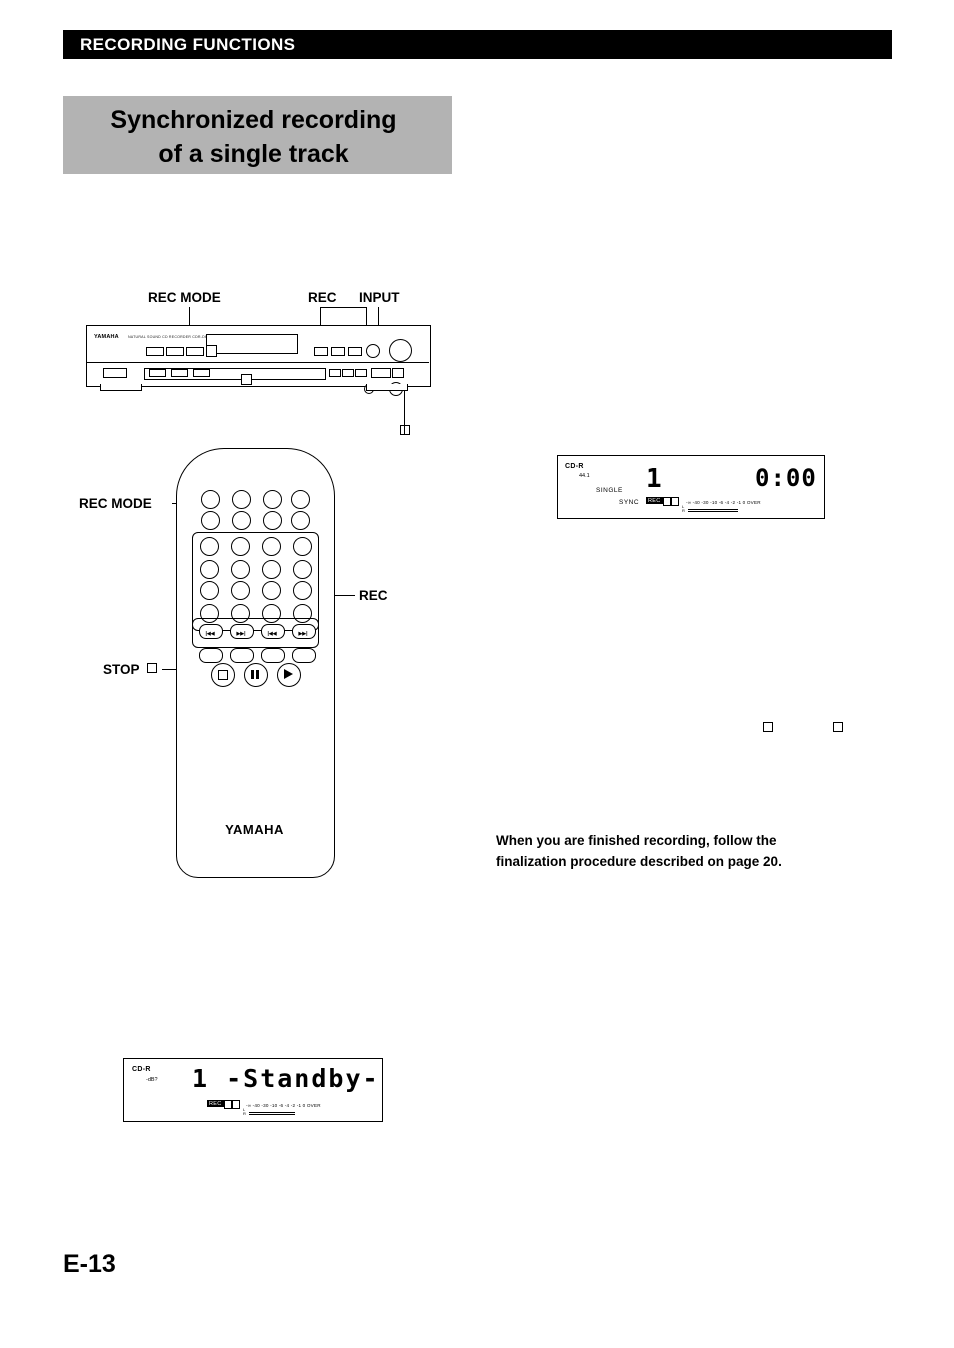 Image resolution: width=954 pixels, height=1348 pixels. I want to click on remote-button-rec-mode, so click(300, 499).